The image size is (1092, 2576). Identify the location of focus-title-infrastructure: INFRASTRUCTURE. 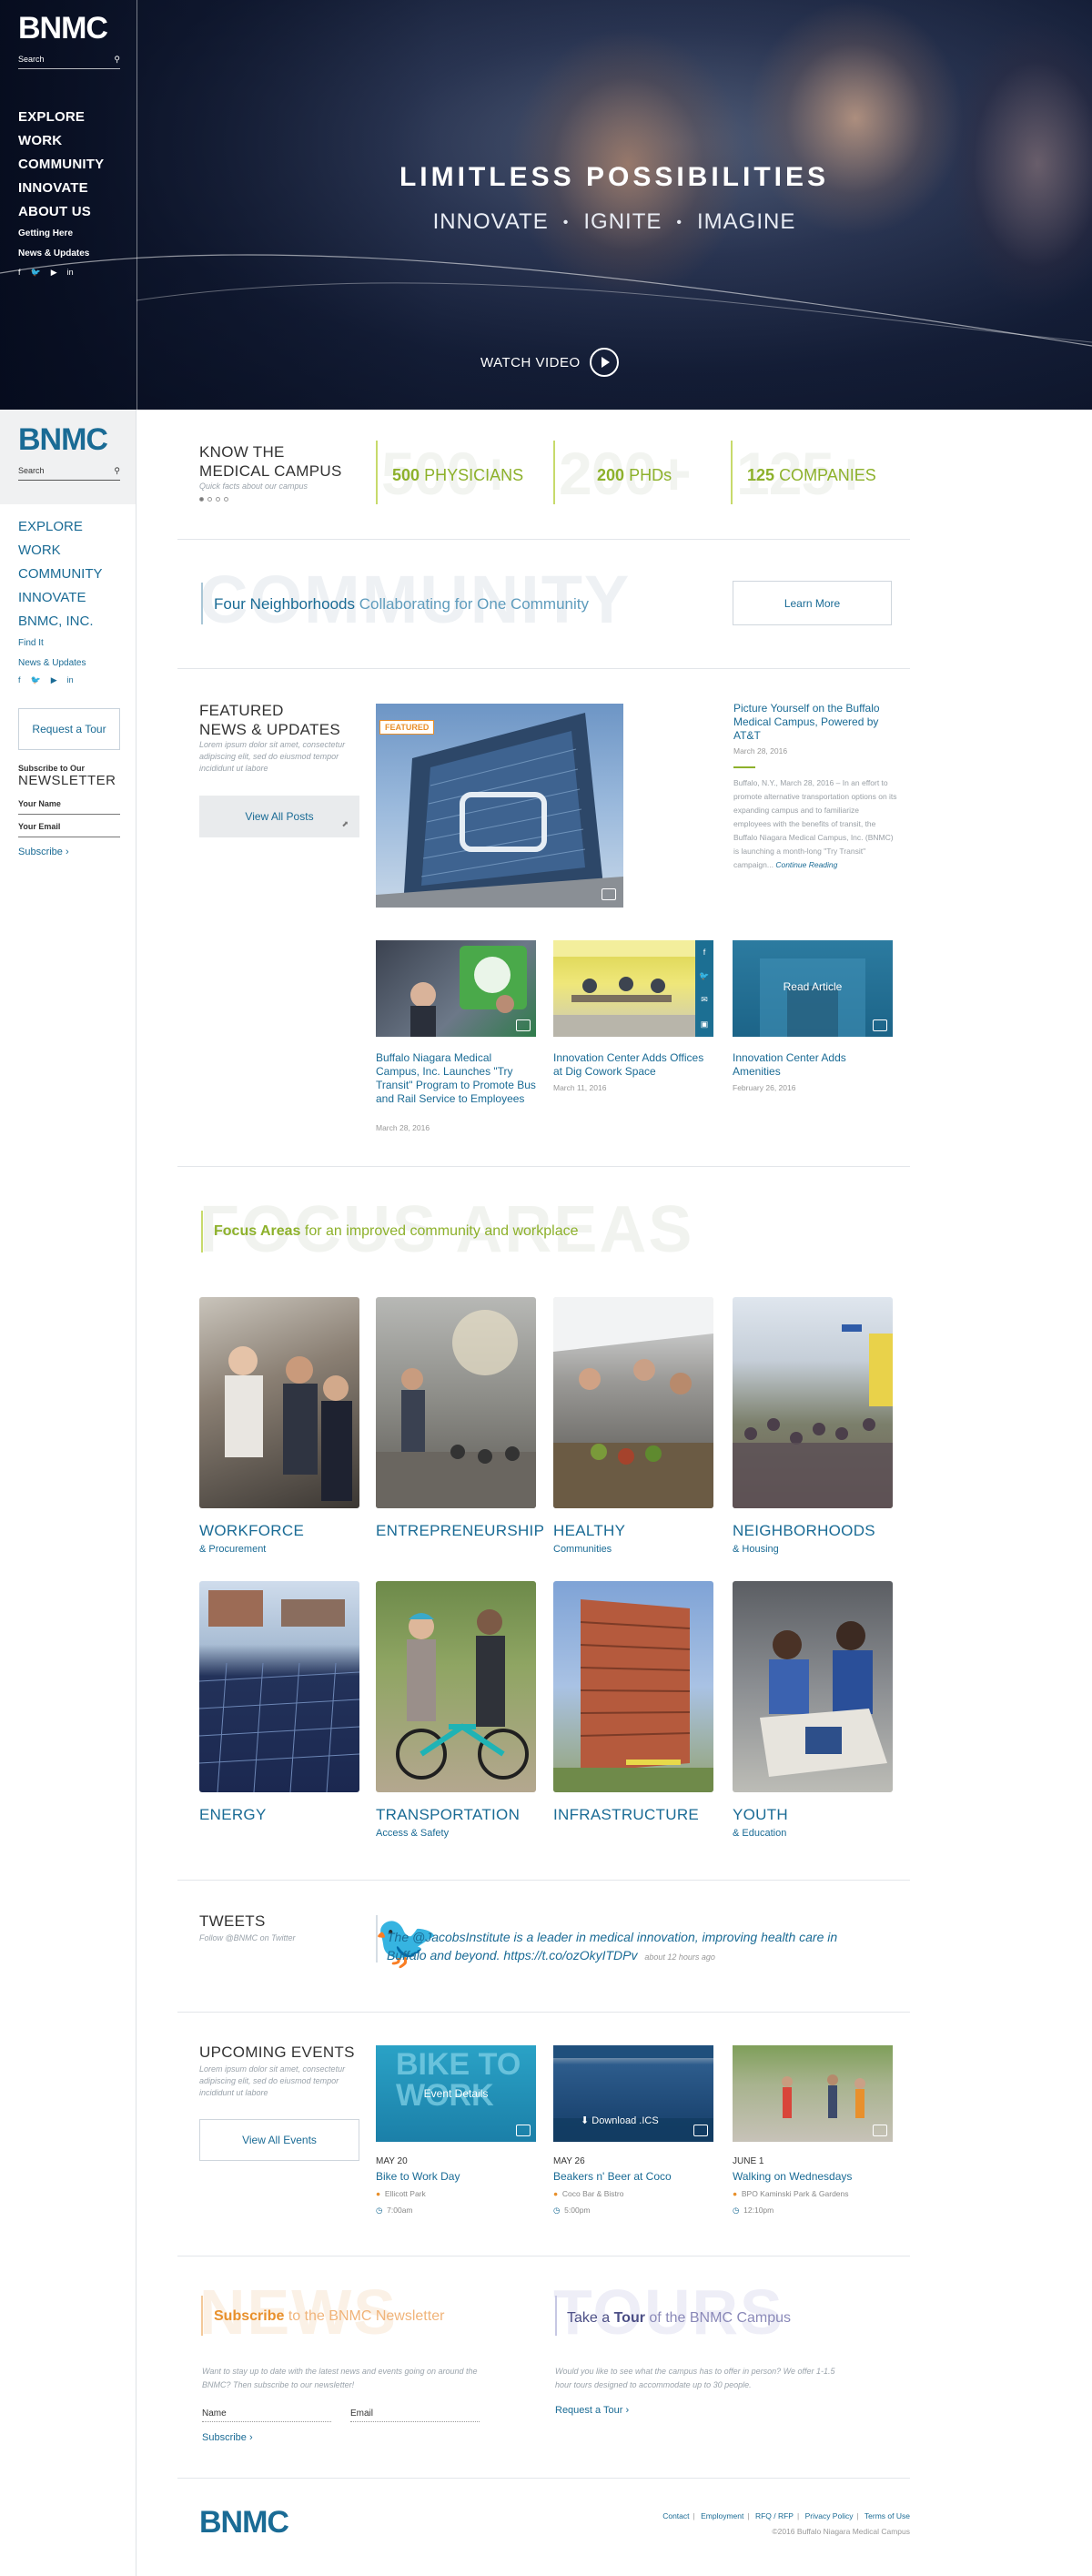
(626, 1815).